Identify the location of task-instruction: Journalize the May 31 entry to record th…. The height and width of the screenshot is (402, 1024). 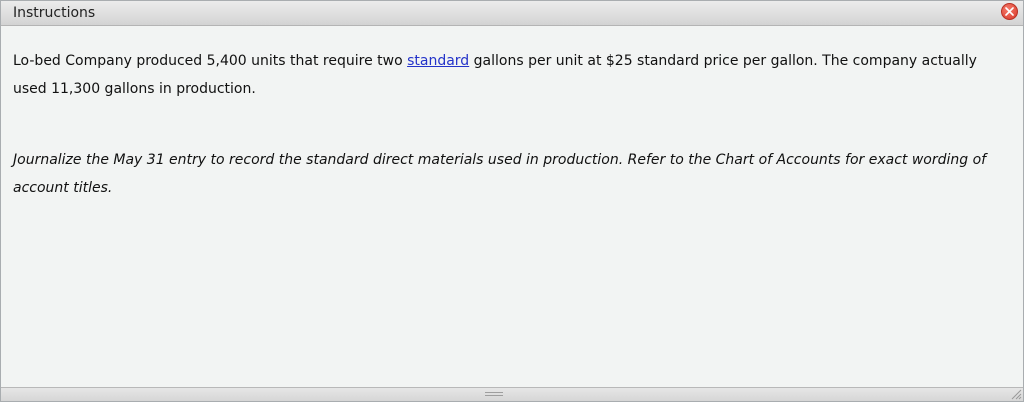
(500, 174).